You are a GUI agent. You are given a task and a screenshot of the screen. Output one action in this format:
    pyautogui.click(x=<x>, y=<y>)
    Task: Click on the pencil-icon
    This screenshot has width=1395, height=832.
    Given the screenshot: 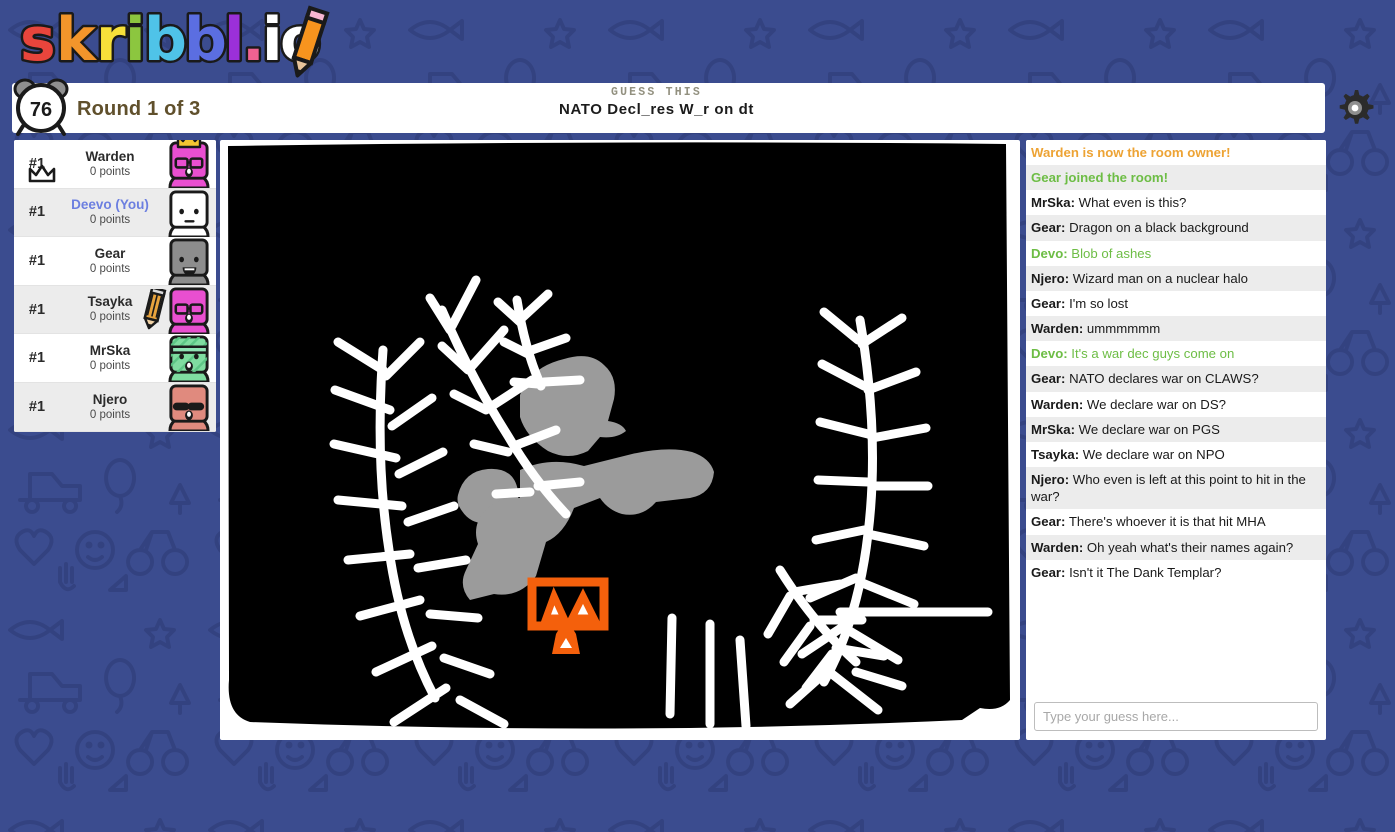 What is the action you would take?
    pyautogui.click(x=155, y=308)
    